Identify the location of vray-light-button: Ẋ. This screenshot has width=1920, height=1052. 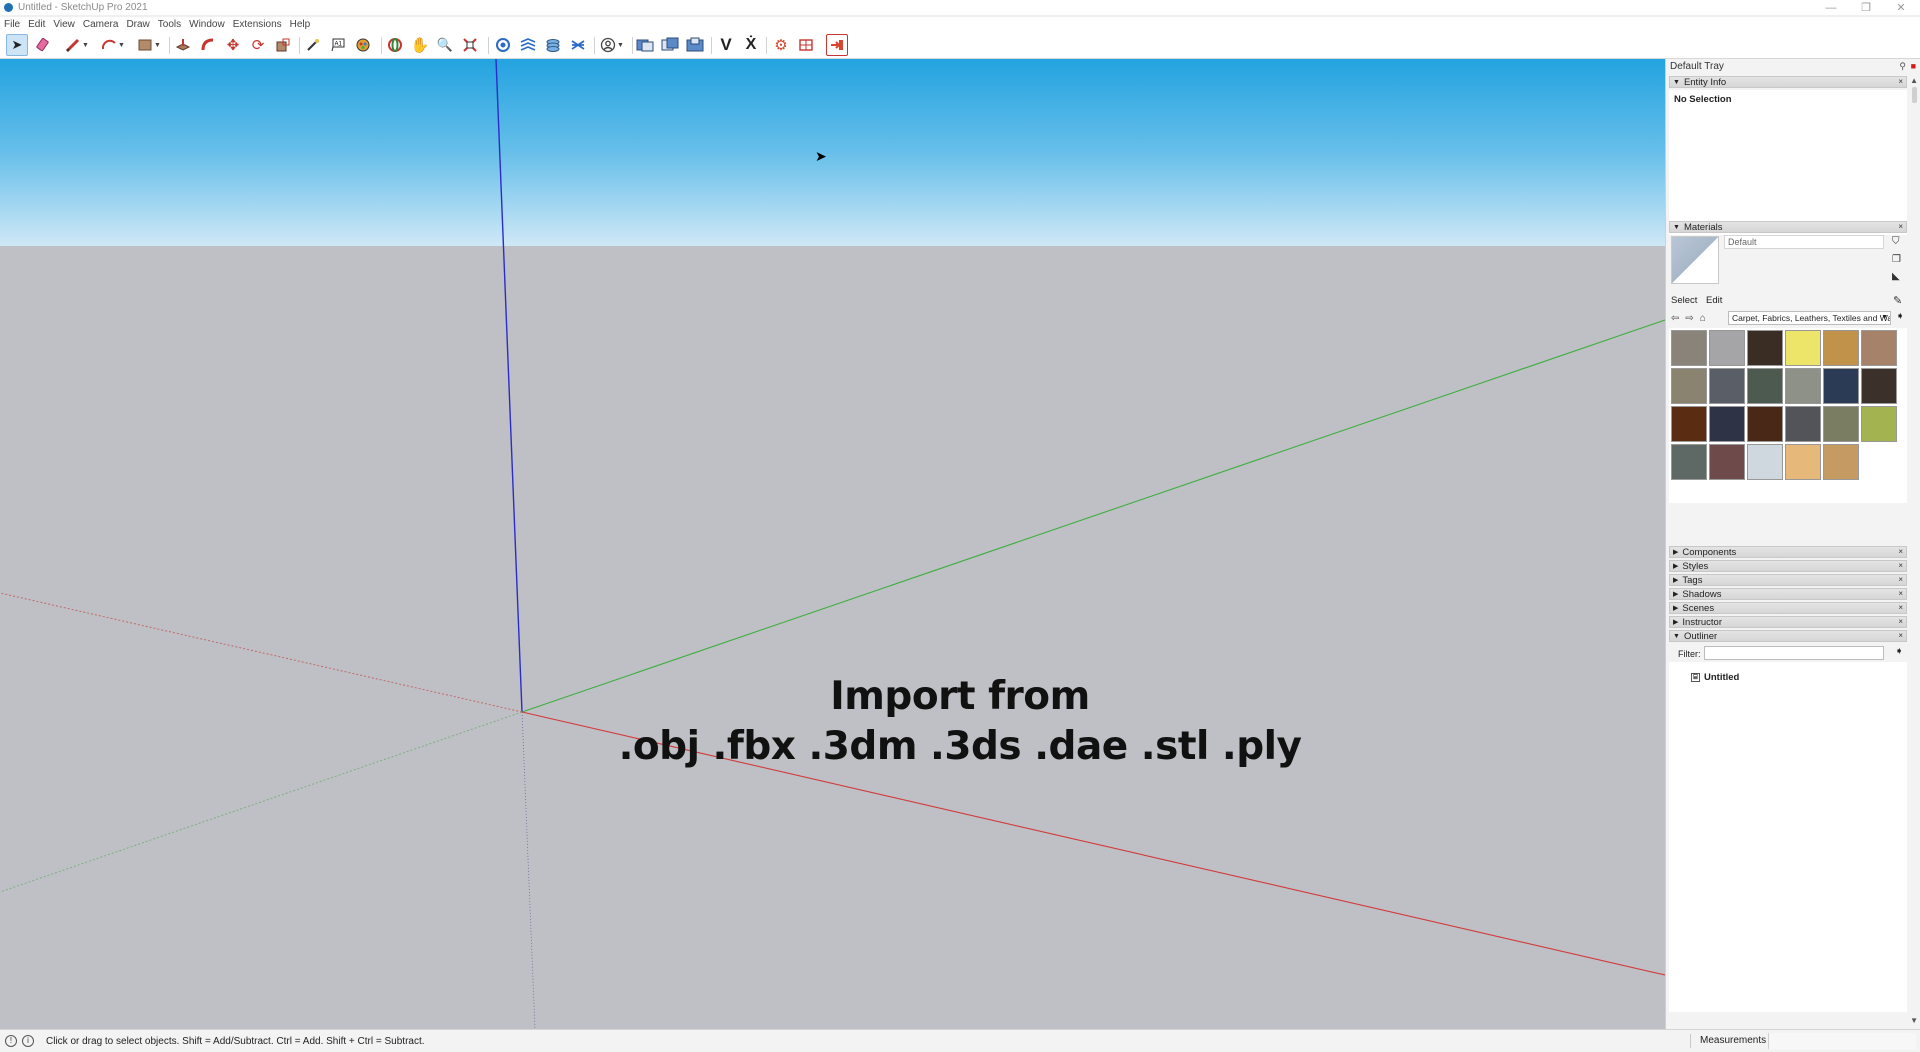
(751, 45).